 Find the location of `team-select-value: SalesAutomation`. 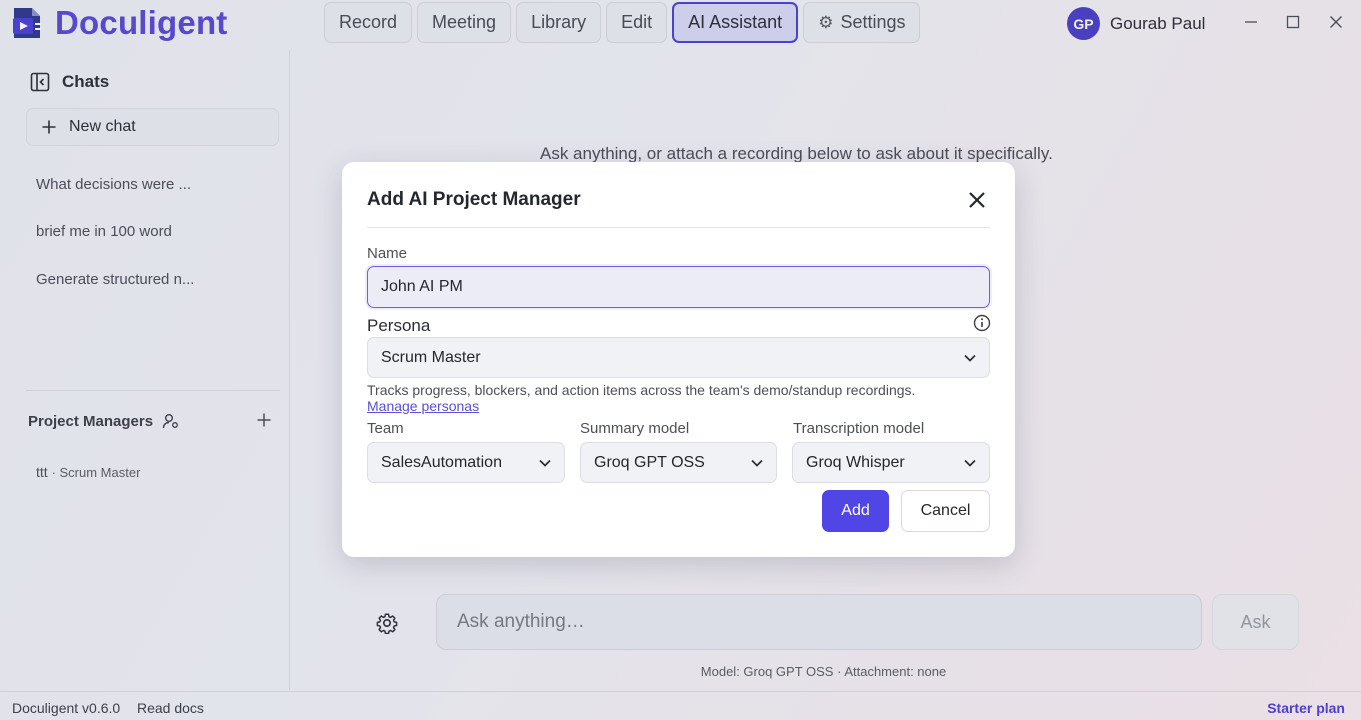

team-select-value: SalesAutomation is located at coordinates (441, 462).